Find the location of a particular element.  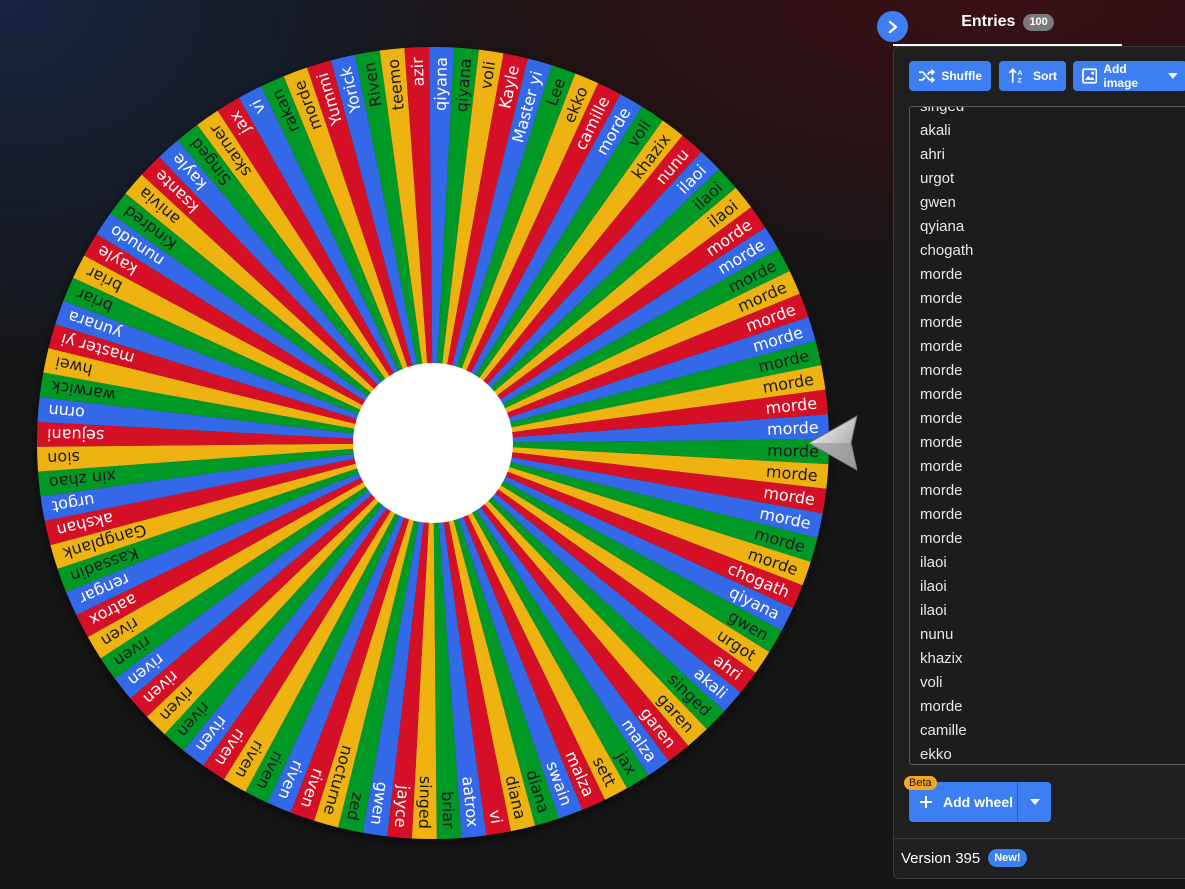

add-image-button: Add image is located at coordinates (1129, 76).